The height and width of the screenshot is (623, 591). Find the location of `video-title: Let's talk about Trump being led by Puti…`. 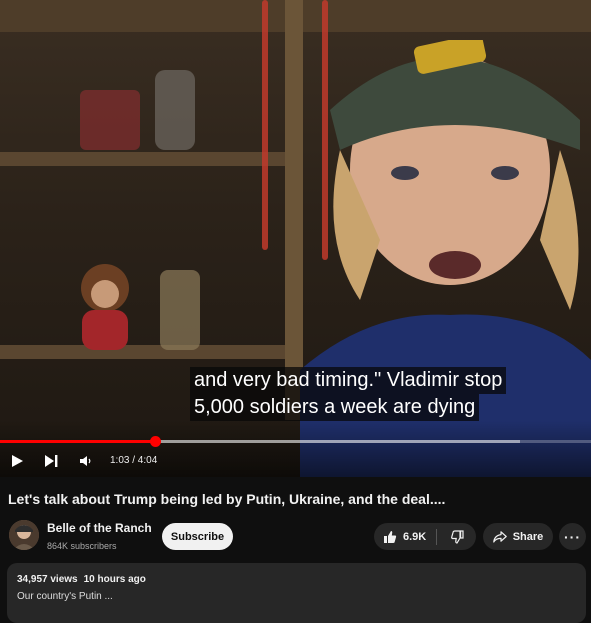

video-title: Let's talk about Trump being led by Puti… is located at coordinates (227, 499).